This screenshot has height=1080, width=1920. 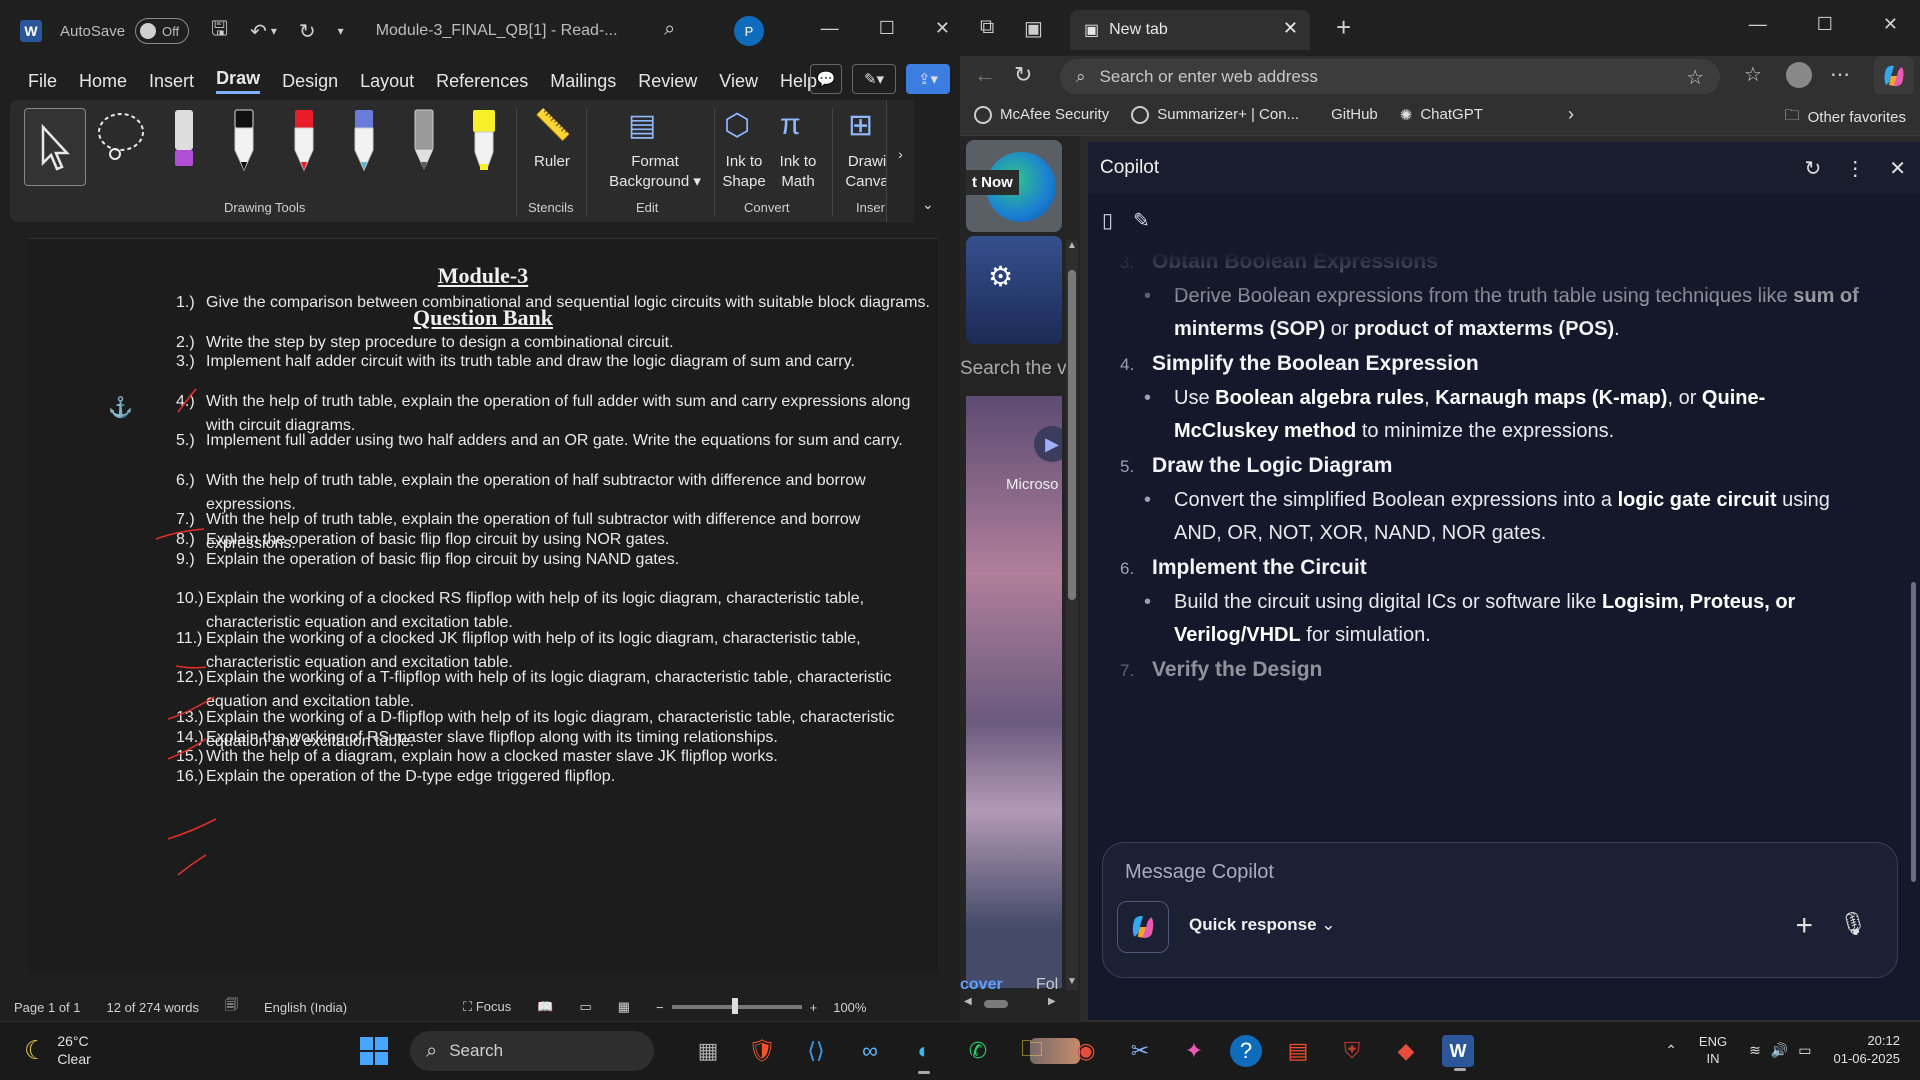 What do you see at coordinates (978, 1051) in the screenshot?
I see `whatsapp-icon: ✆` at bounding box center [978, 1051].